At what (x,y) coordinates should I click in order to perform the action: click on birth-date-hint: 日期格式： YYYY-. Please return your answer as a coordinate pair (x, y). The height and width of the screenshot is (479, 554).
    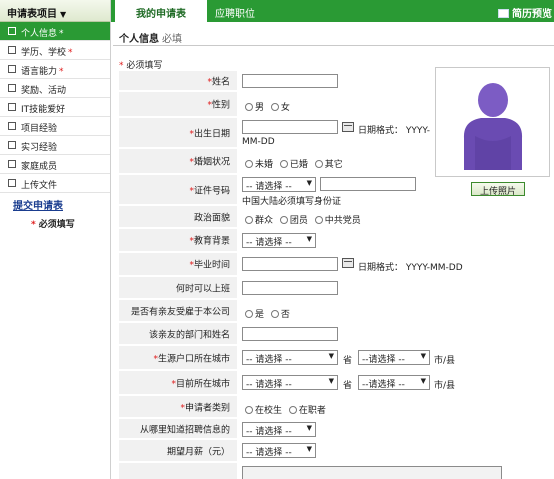
    Looking at the image, I should click on (394, 131).